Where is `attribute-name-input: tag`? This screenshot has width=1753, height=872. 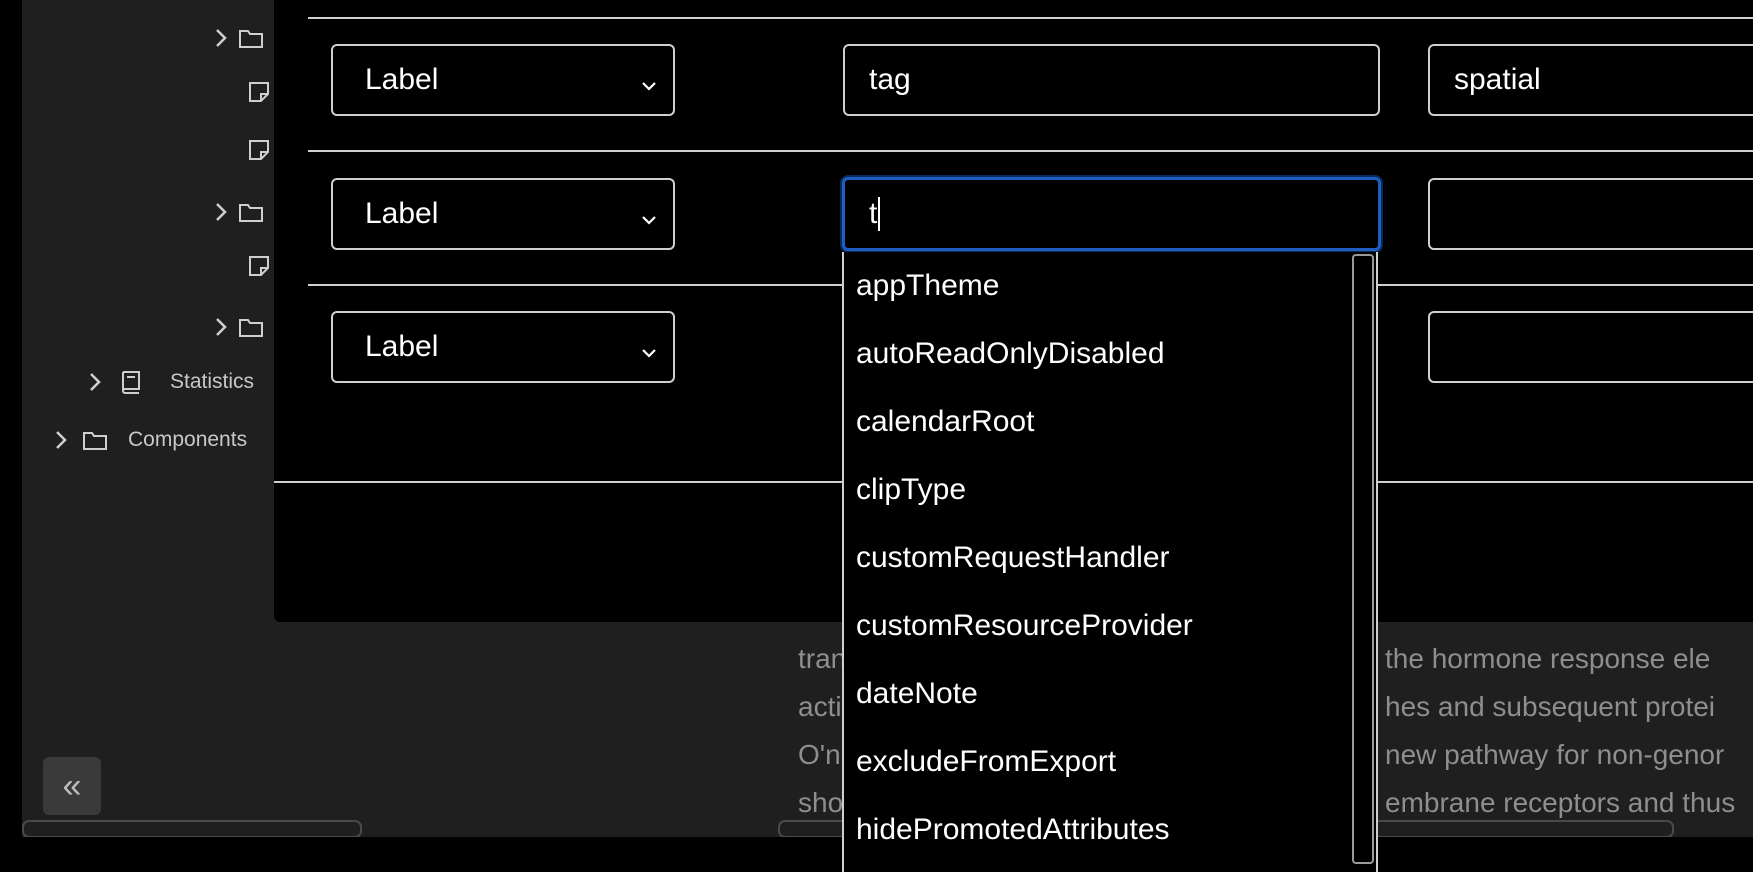 attribute-name-input: tag is located at coordinates (1111, 80).